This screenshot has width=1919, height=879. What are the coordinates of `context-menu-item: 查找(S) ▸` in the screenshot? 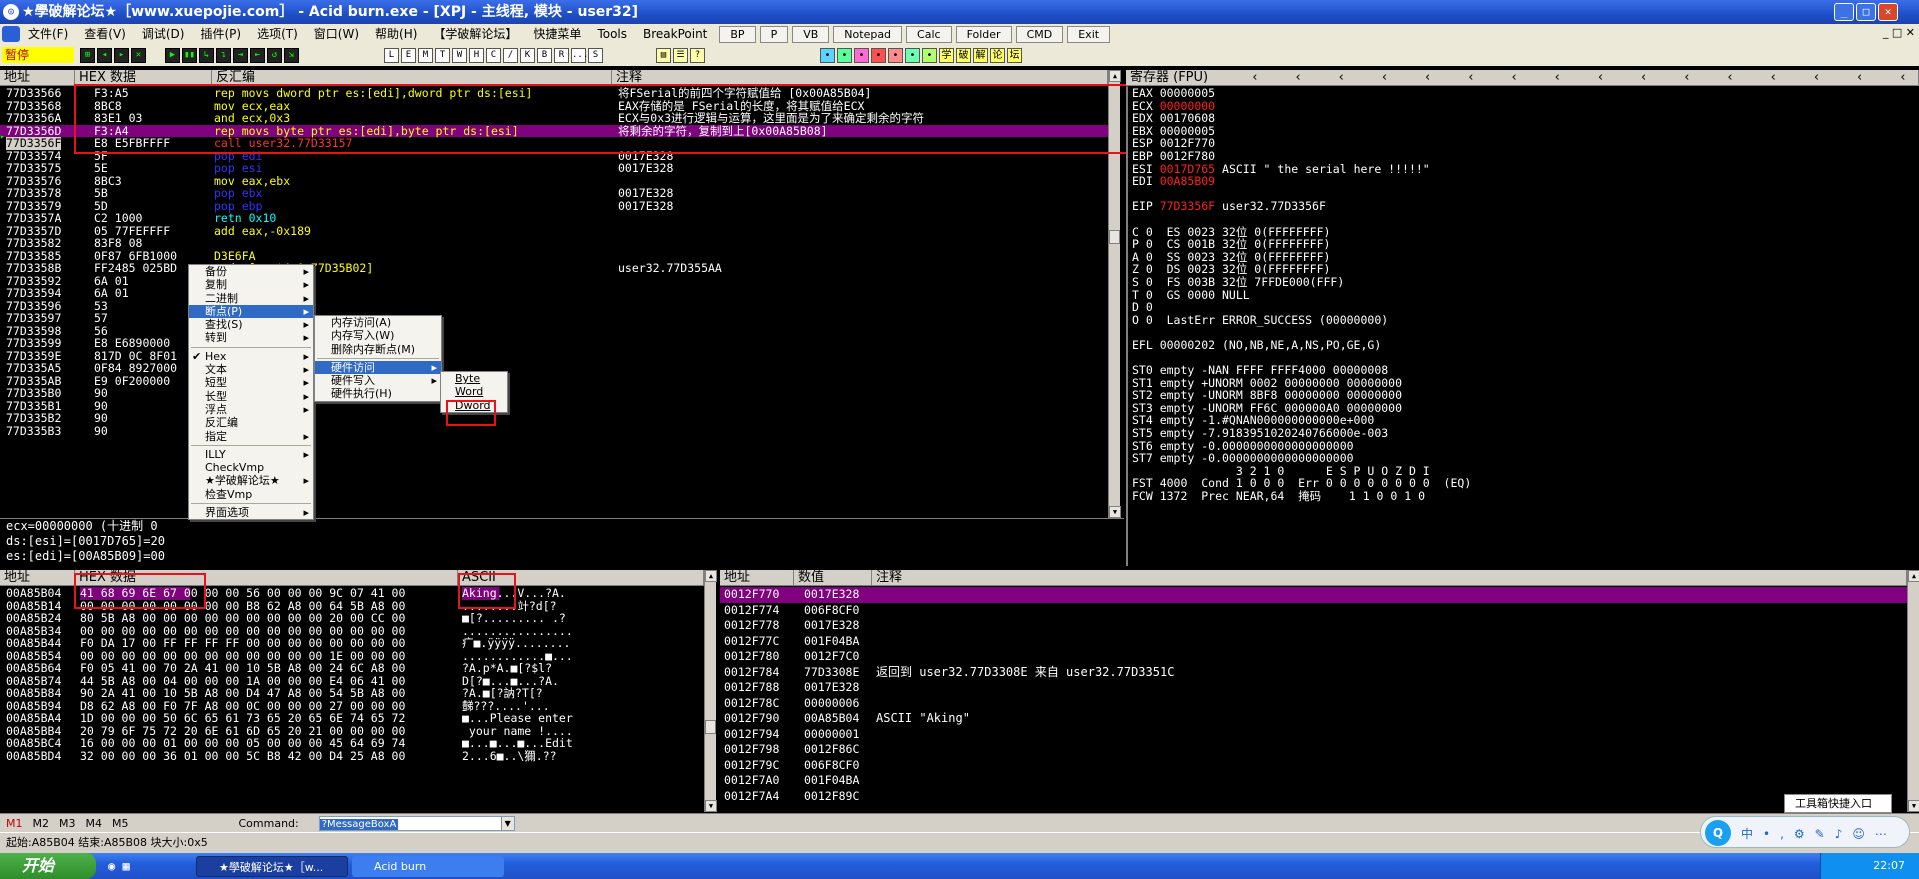 It's located at (251, 324).